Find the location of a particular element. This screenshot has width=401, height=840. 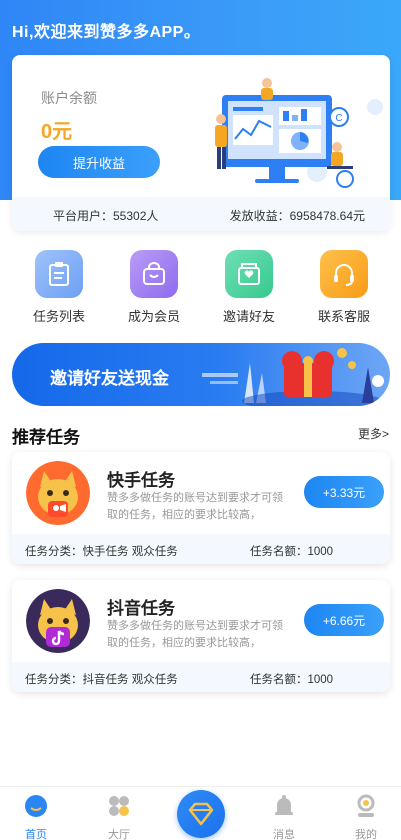

more-tasks-link: 更多> is located at coordinates (373, 433).